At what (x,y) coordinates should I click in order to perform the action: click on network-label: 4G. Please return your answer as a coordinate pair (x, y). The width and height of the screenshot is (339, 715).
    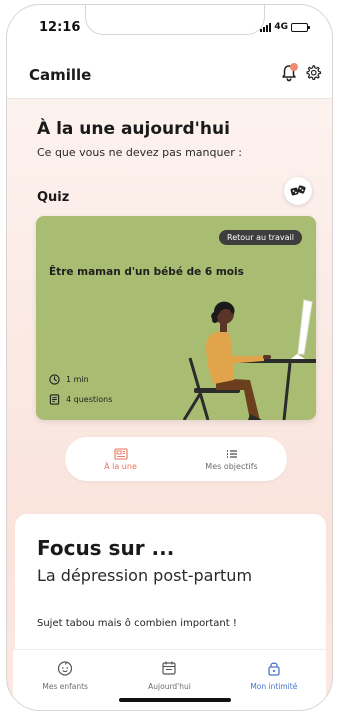
    Looking at the image, I should click on (281, 27).